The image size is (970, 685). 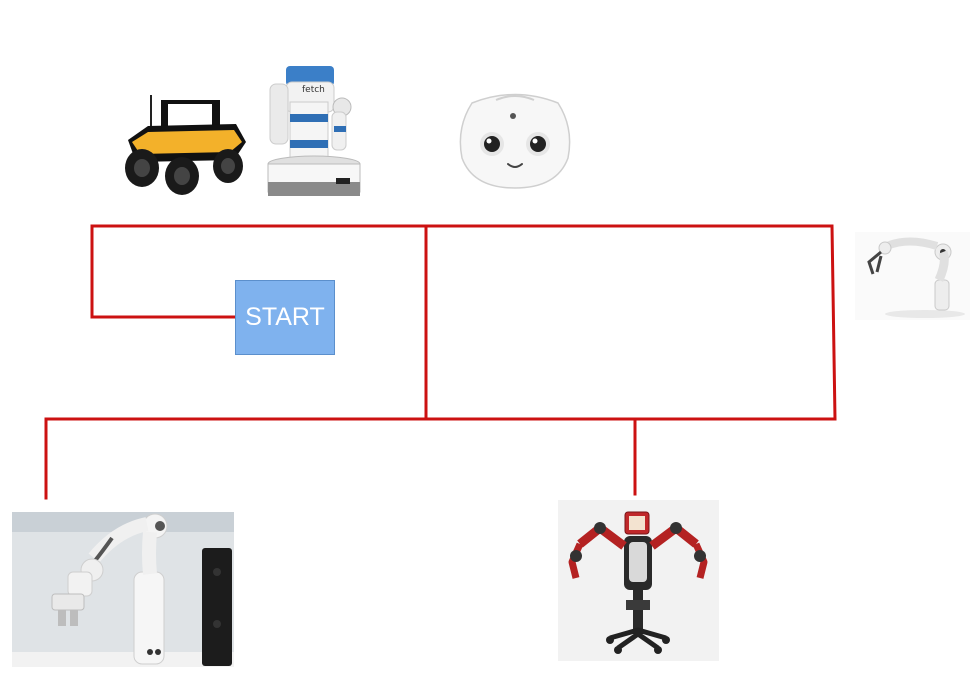 I want to click on franka-panda-icon, so click(x=123, y=589).